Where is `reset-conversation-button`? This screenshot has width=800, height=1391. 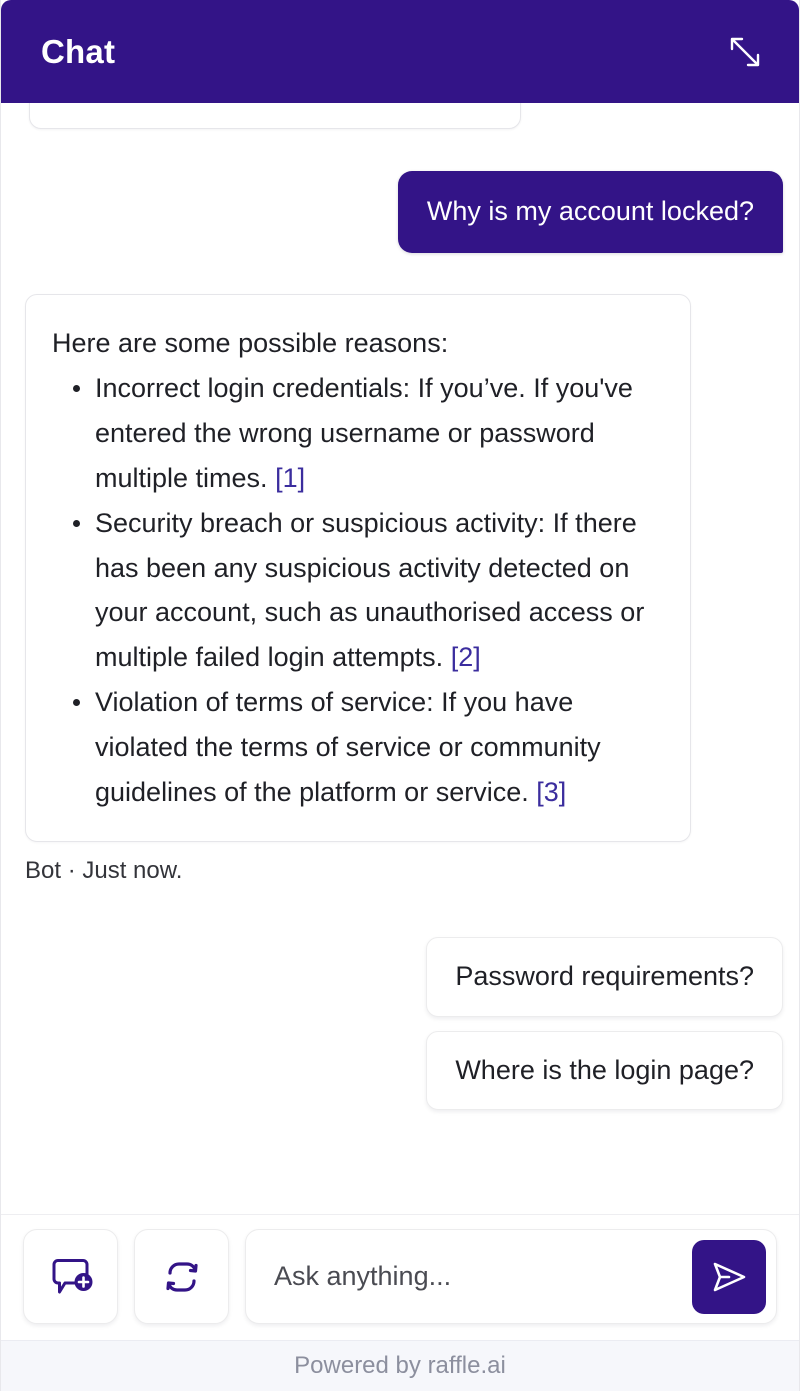 reset-conversation-button is located at coordinates (181, 1276).